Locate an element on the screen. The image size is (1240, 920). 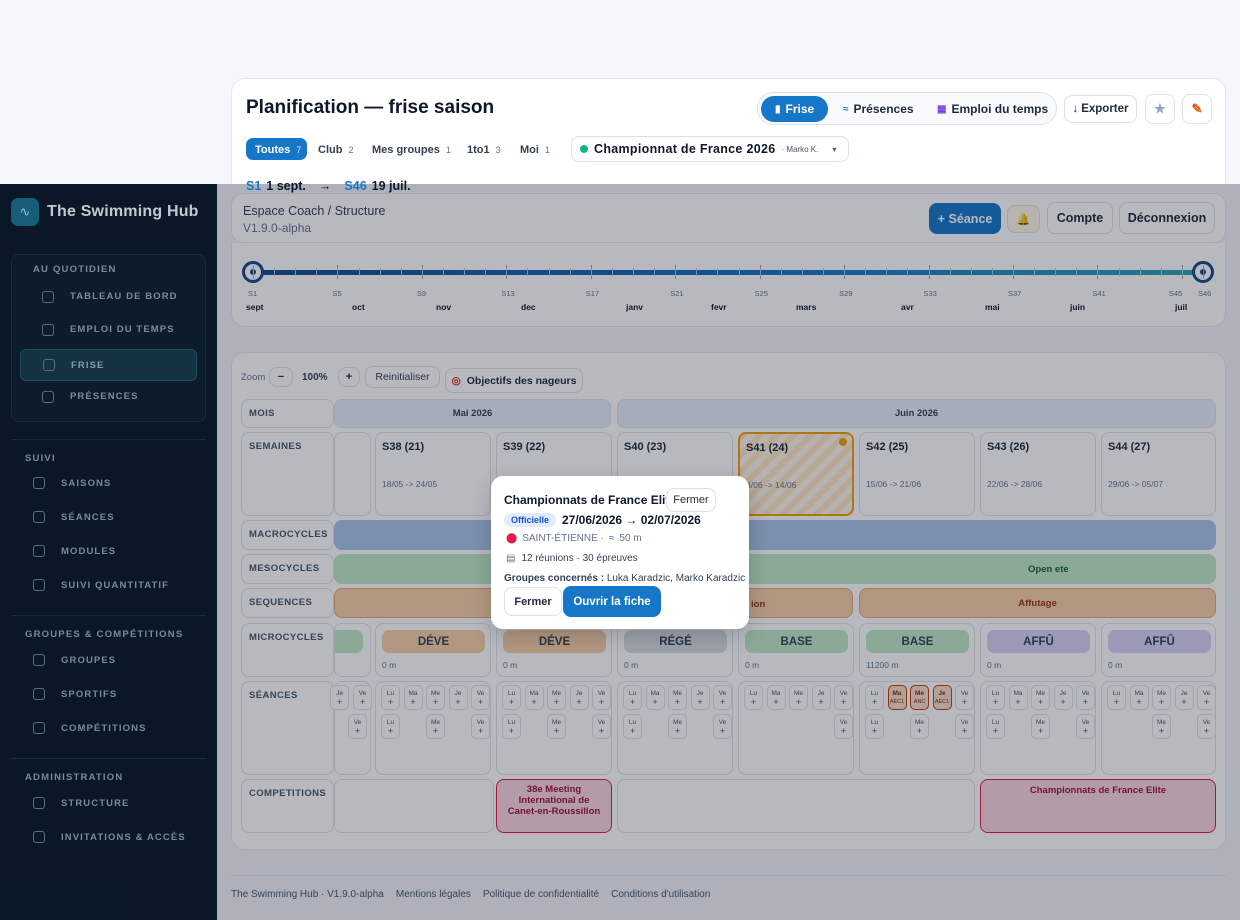
filter-label: Mes groupes is located at coordinates (406, 150).